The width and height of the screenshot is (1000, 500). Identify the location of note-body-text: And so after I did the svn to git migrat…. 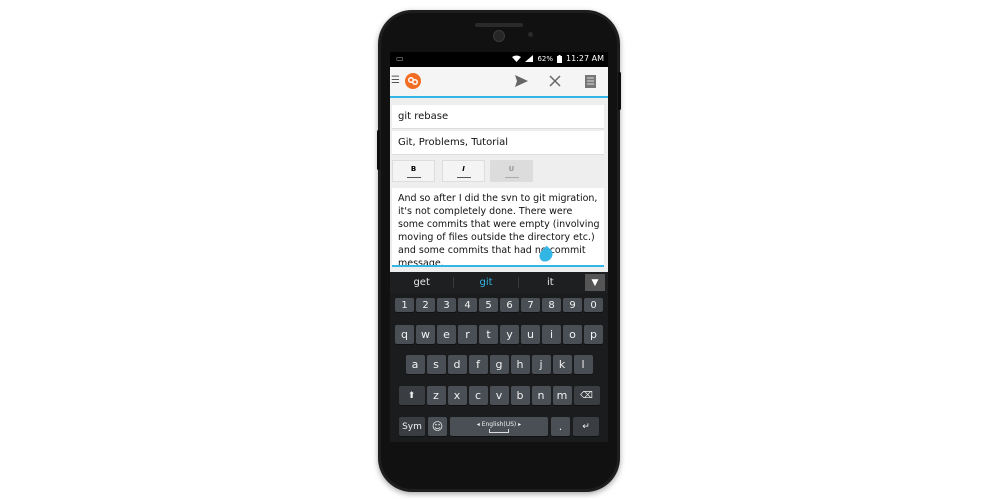
(499, 230).